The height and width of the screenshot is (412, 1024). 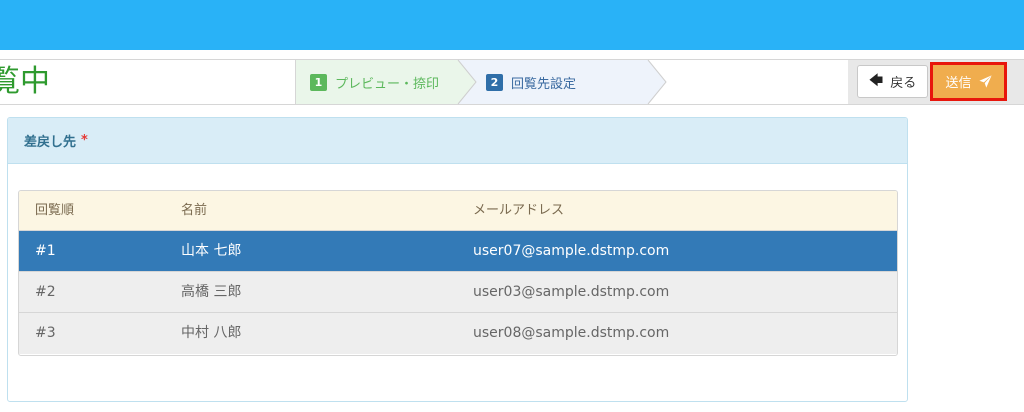 I want to click on title-box: 覧中, so click(x=148, y=82).